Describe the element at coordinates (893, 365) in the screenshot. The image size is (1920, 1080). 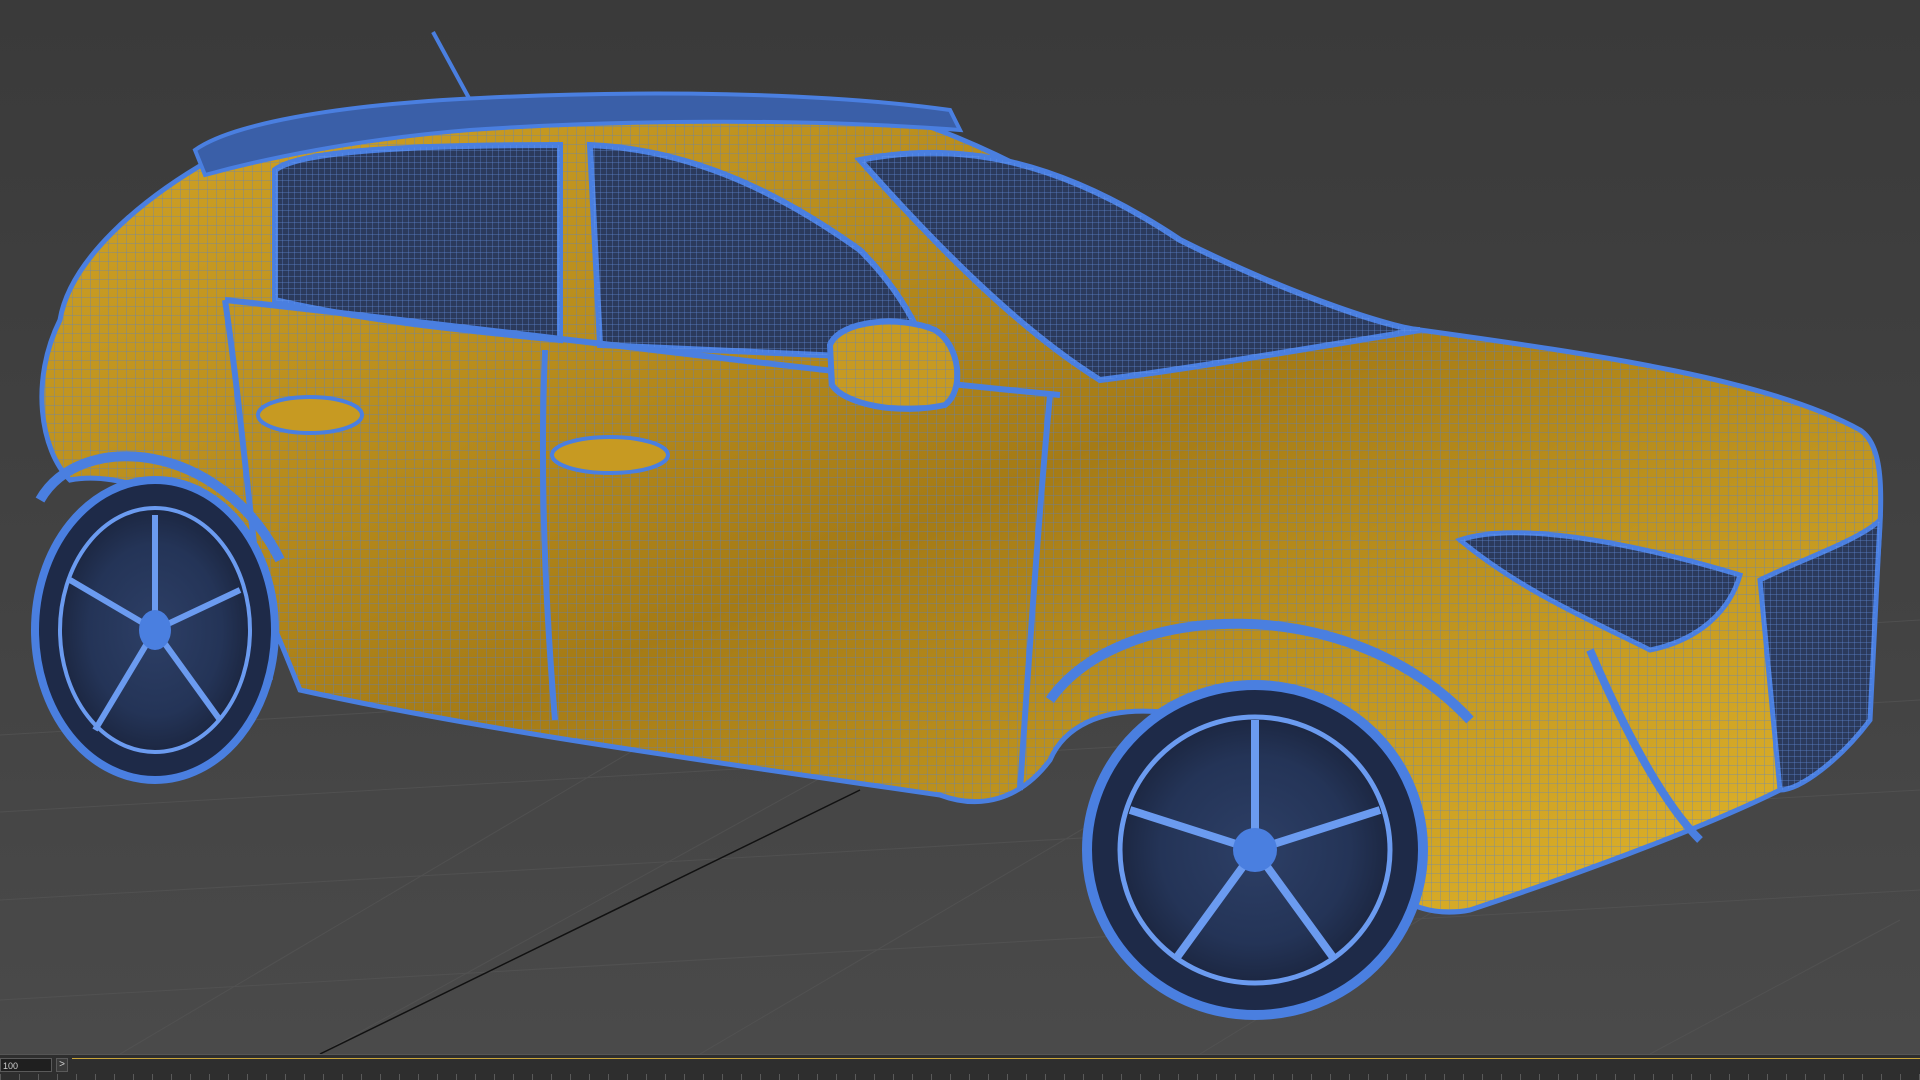
I see `side-mirror` at that location.